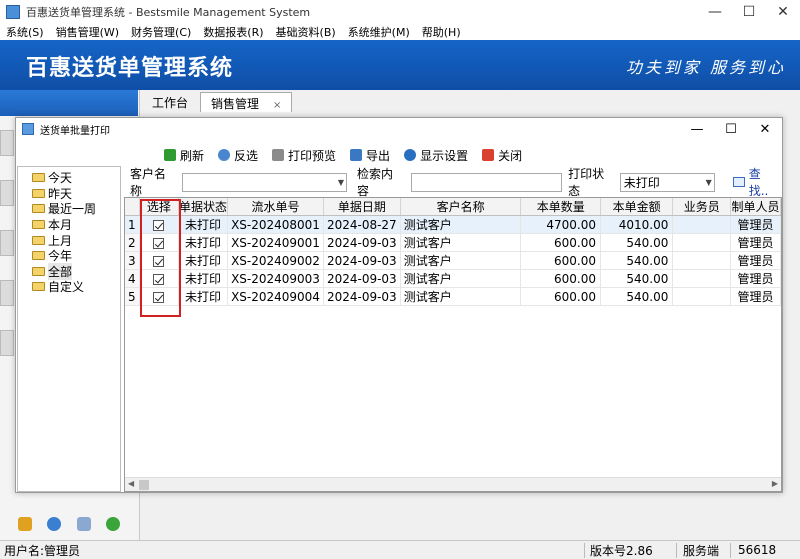 This screenshot has width=800, height=559. Describe the element at coordinates (488, 155) in the screenshot. I see `close-icon` at that location.